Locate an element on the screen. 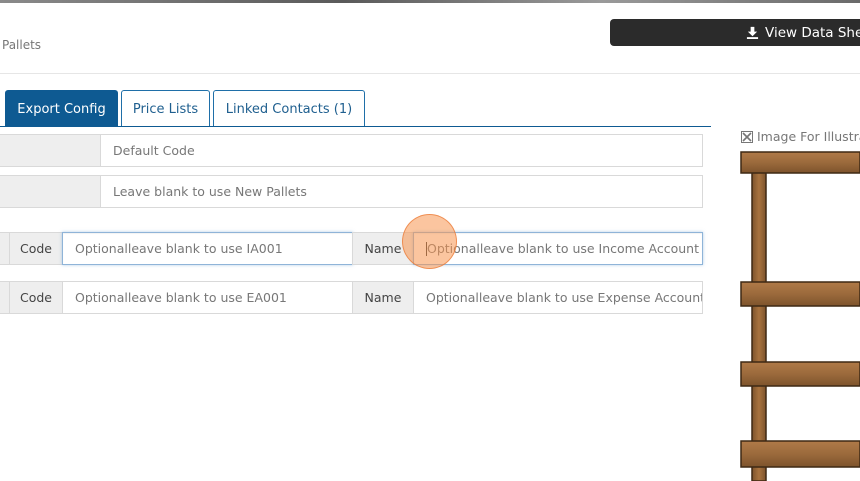 The width and height of the screenshot is (860, 481). image-panel-label: Image For Illustrat is located at coordinates (800, 136).